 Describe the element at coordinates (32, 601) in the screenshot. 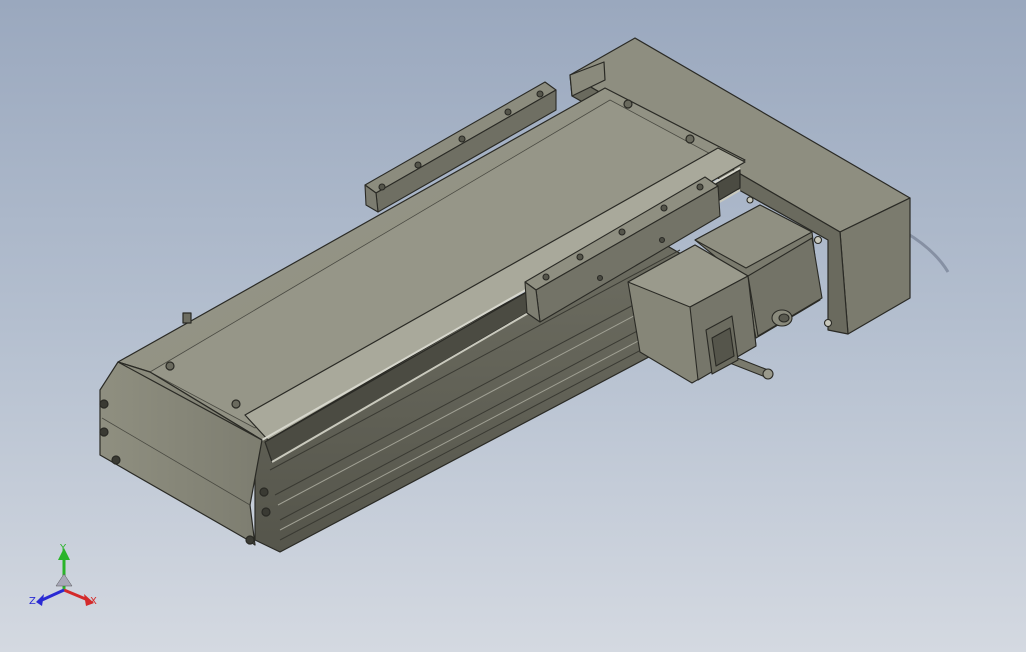

I see `triad-z-label: Z` at that location.